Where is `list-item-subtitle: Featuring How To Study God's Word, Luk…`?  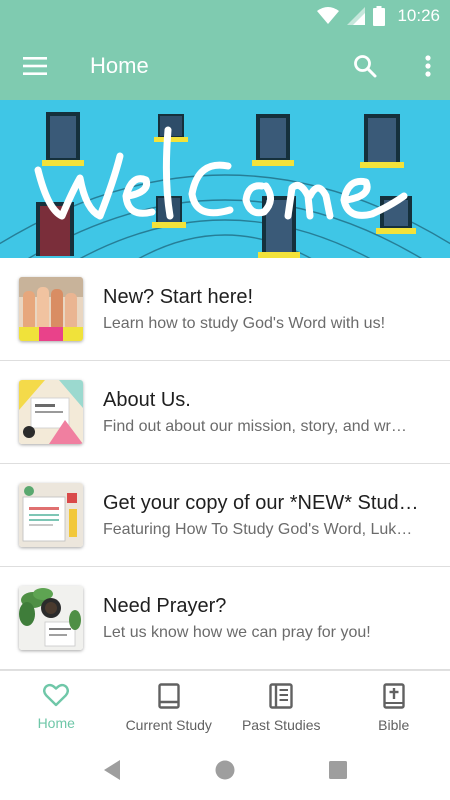
list-item-subtitle: Featuring How To Study God's Word, Luk… is located at coordinates (258, 529).